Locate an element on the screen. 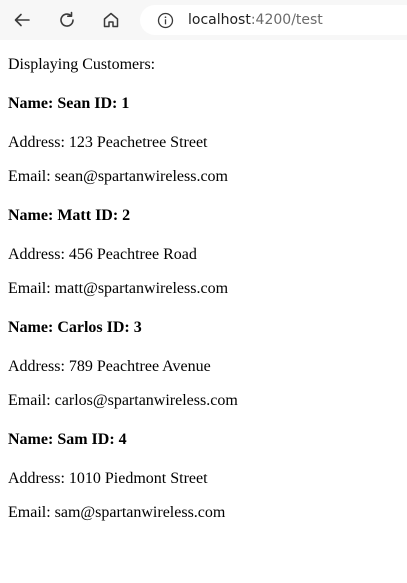  reload-icon is located at coordinates (67, 19).